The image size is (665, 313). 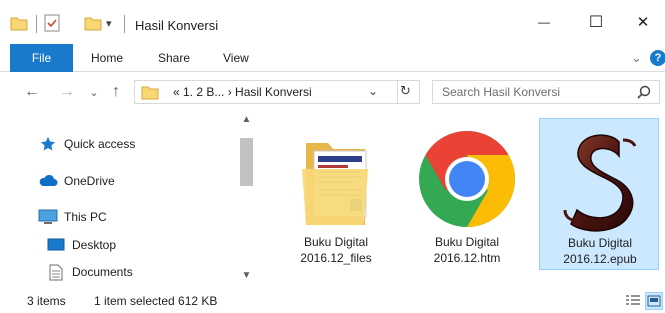 I want to click on file-item-selected: Buku Digital 2016.12.epub, so click(x=599, y=194).